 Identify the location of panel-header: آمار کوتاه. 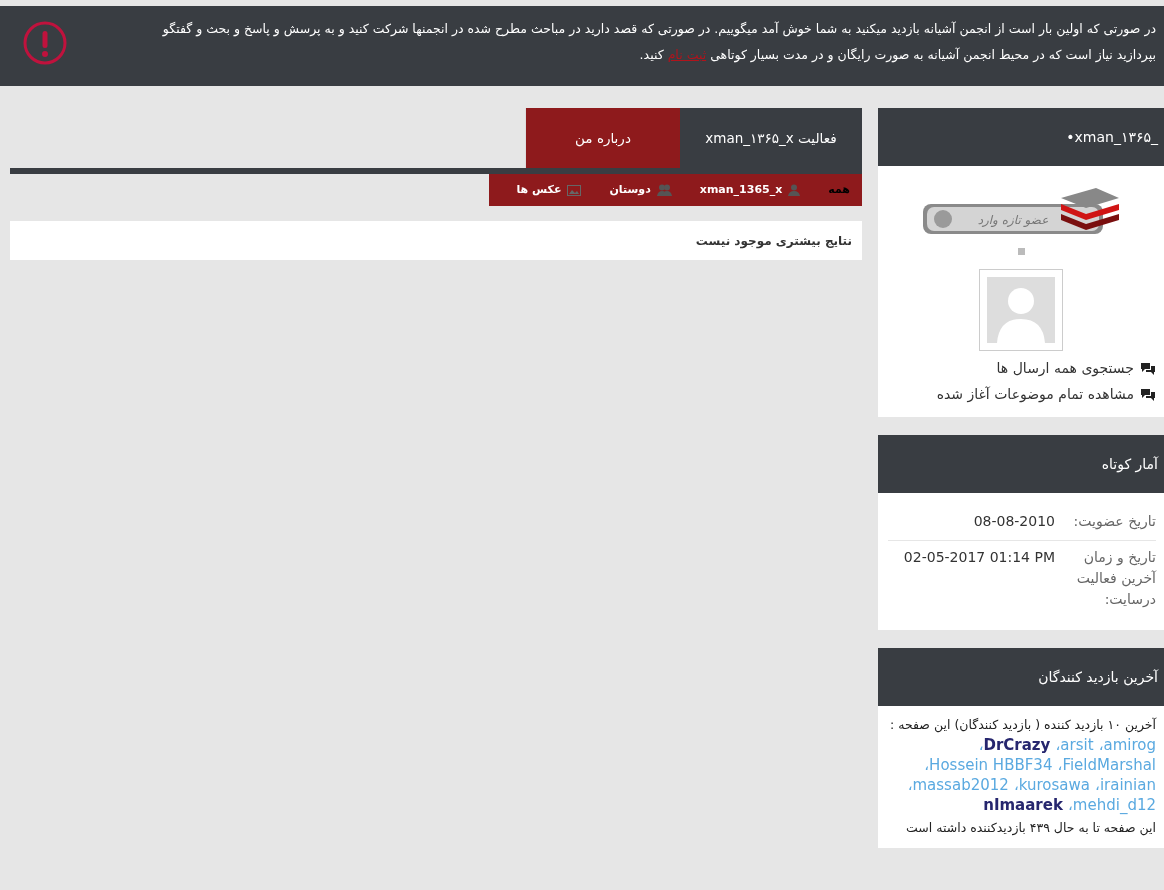
(1021, 464).